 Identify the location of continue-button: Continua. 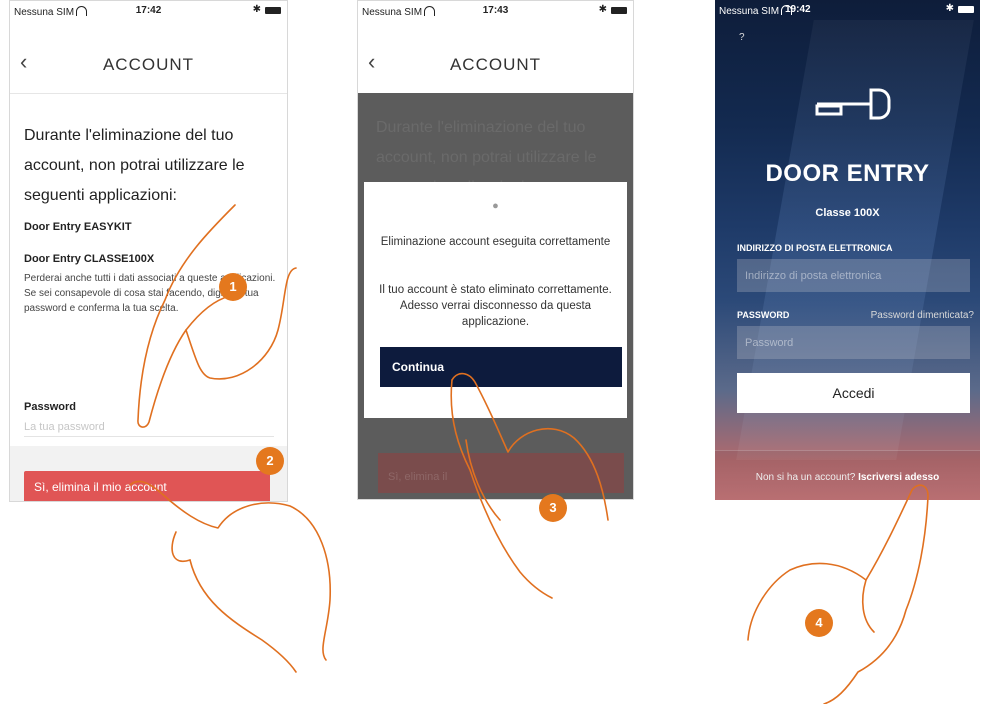
(501, 367).